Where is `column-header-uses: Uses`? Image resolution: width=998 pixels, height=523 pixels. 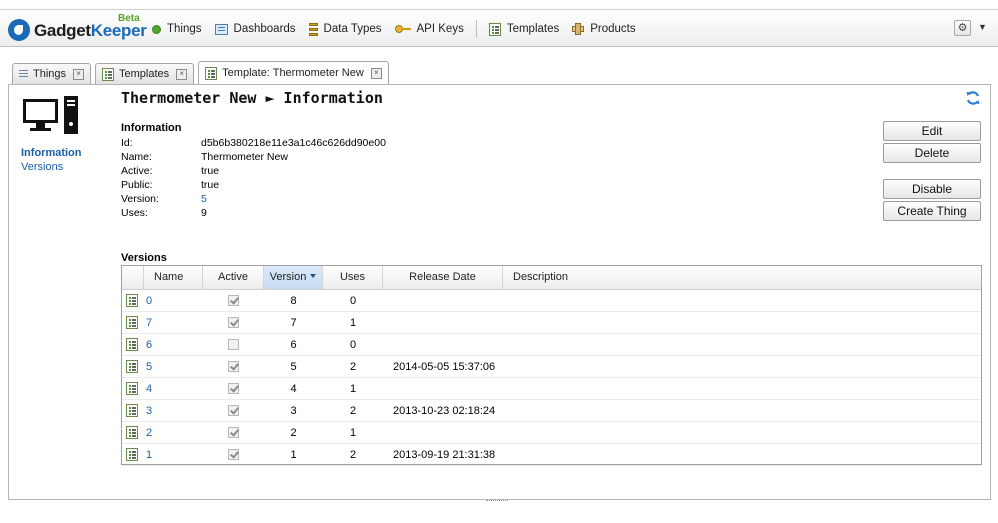
column-header-uses: Uses is located at coordinates (353, 277).